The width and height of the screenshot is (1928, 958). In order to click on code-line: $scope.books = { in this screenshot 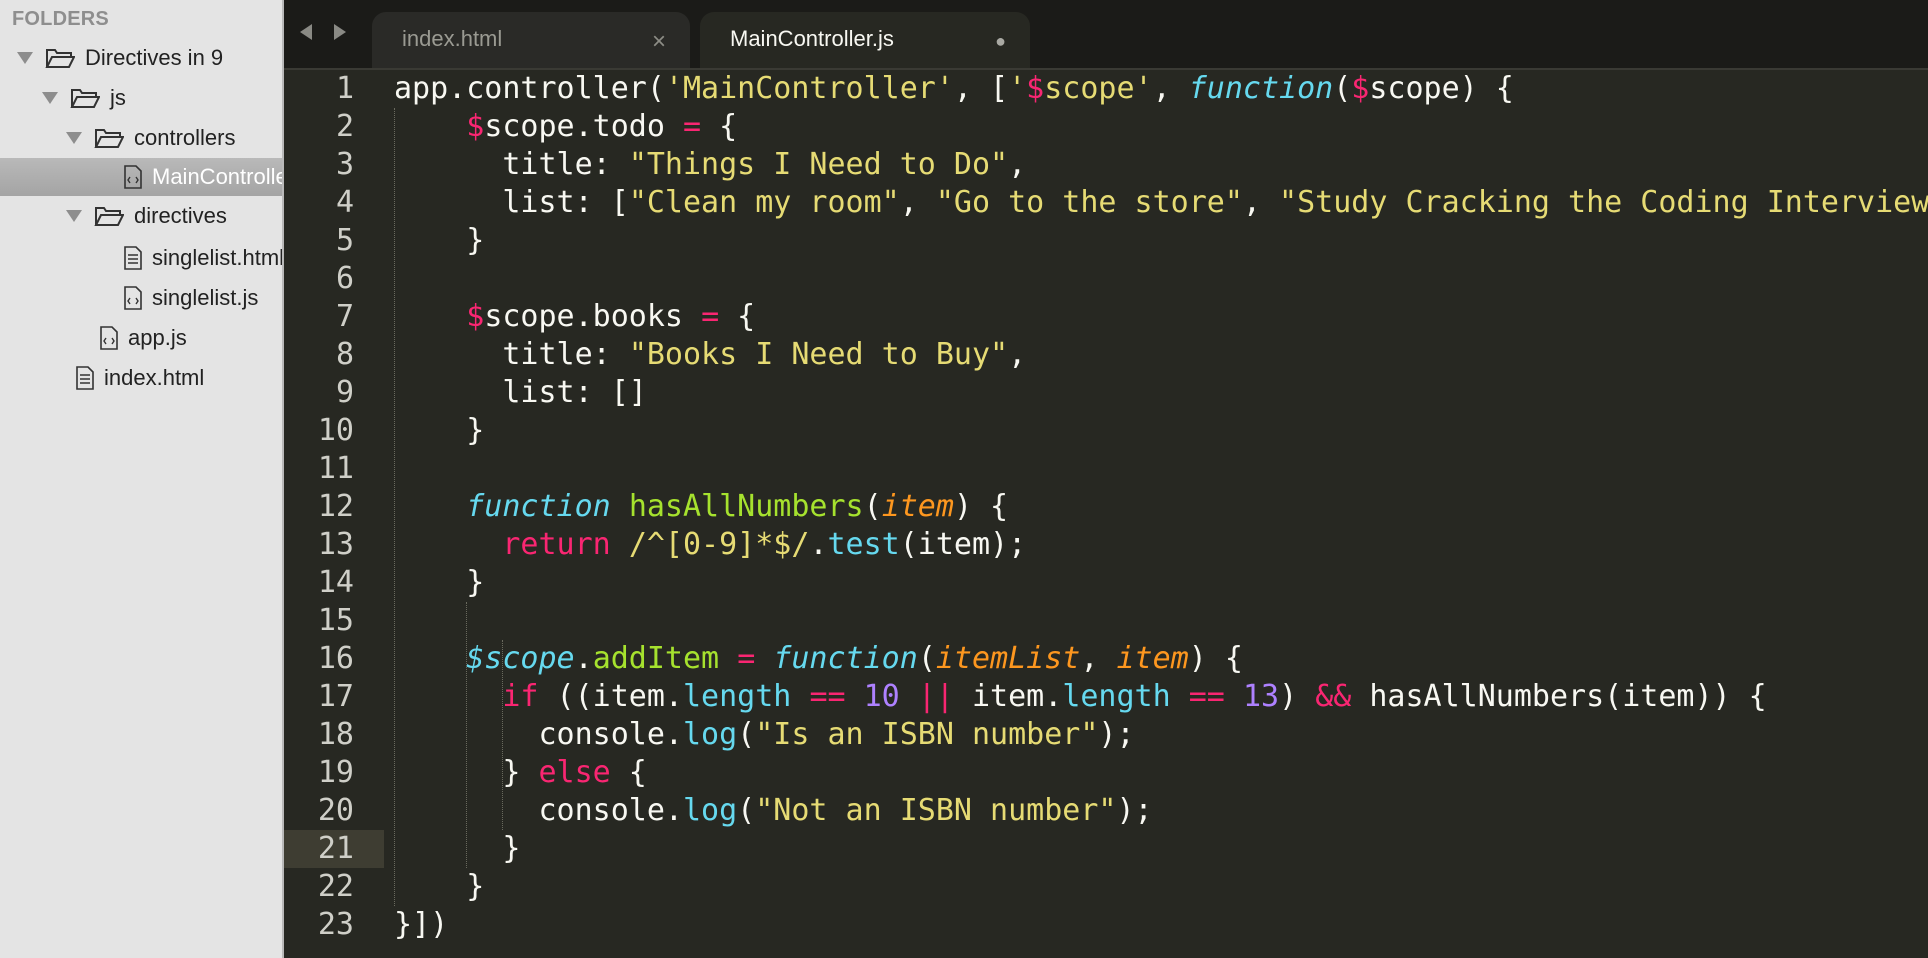, I will do `click(574, 317)`.